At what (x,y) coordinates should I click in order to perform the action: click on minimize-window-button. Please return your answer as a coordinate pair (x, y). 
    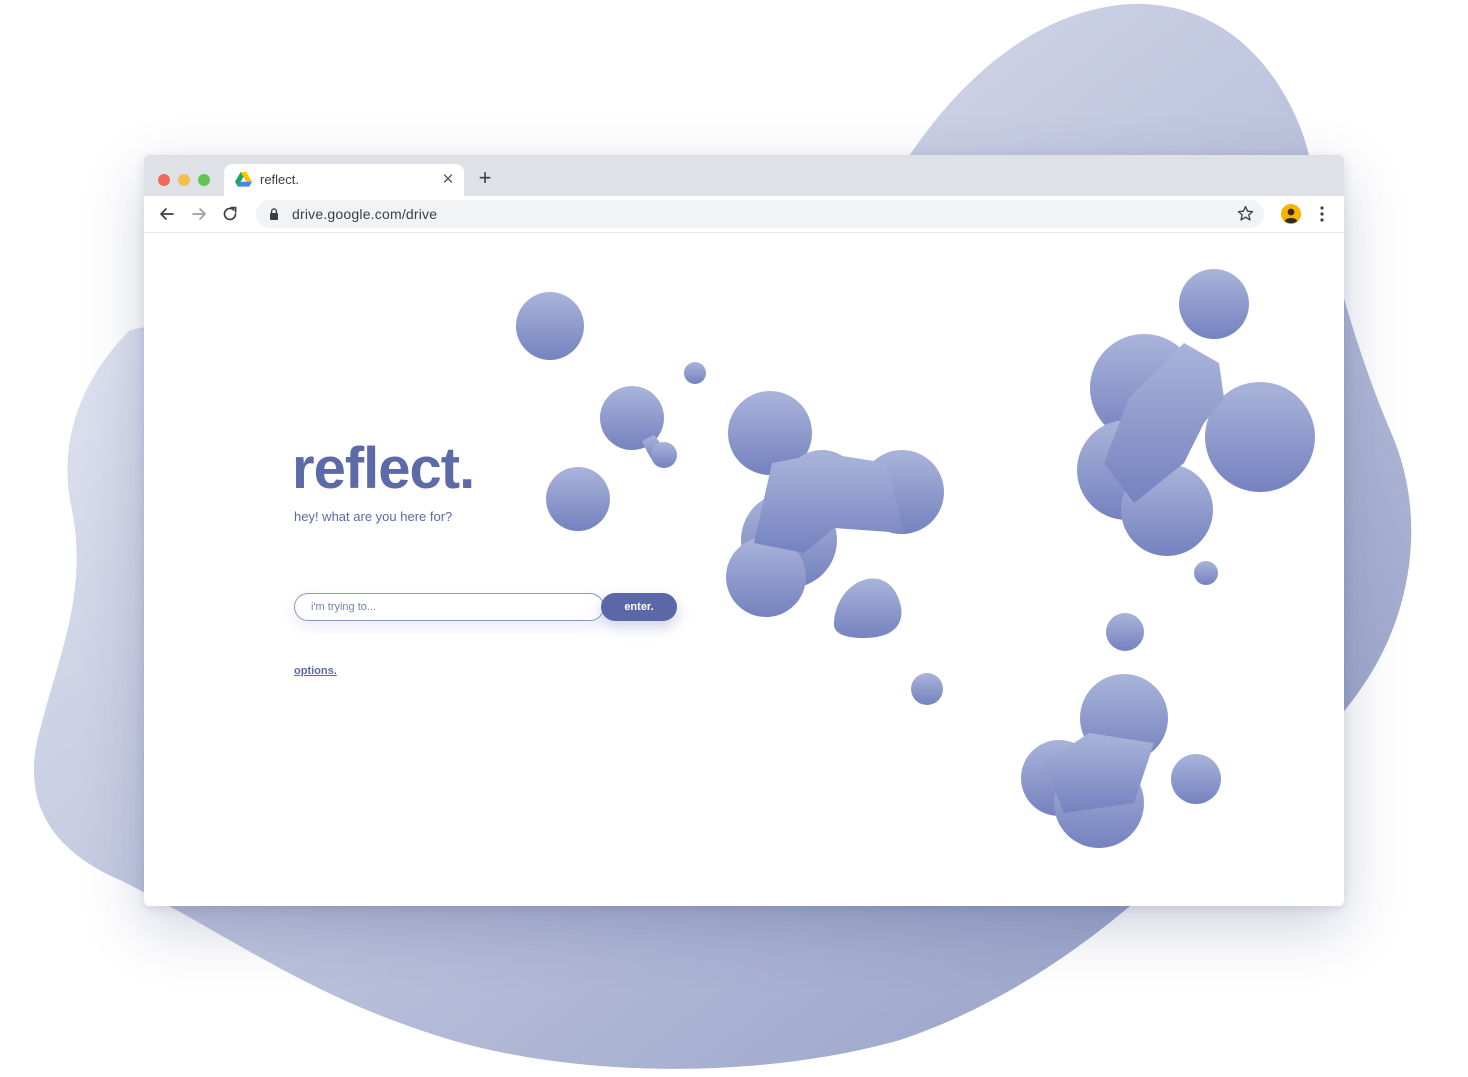
    Looking at the image, I should click on (184, 180).